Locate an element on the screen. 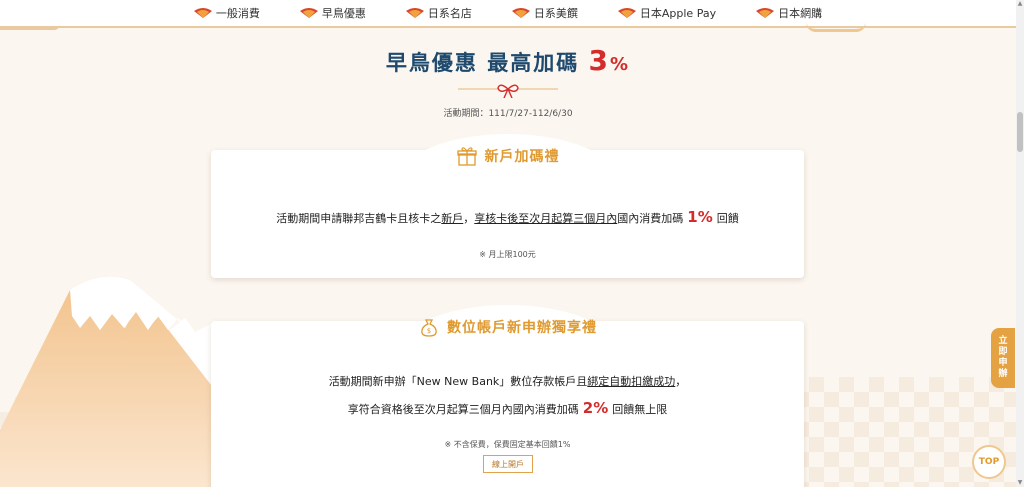 Image resolution: width=1024 pixels, height=487 pixels. nav-item-early-bird: 早鳥優惠 is located at coordinates (333, 13).